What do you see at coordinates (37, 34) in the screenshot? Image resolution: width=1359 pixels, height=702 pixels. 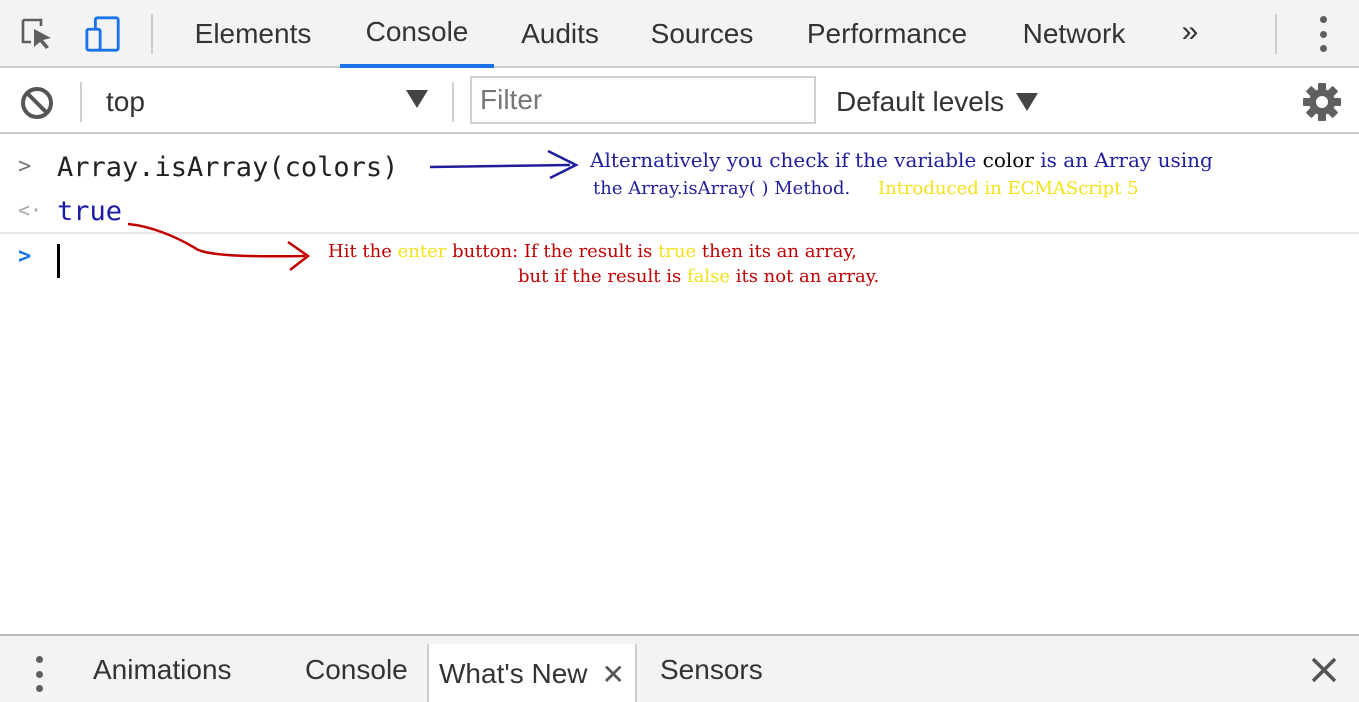 I see `inspect-element-icon` at bounding box center [37, 34].